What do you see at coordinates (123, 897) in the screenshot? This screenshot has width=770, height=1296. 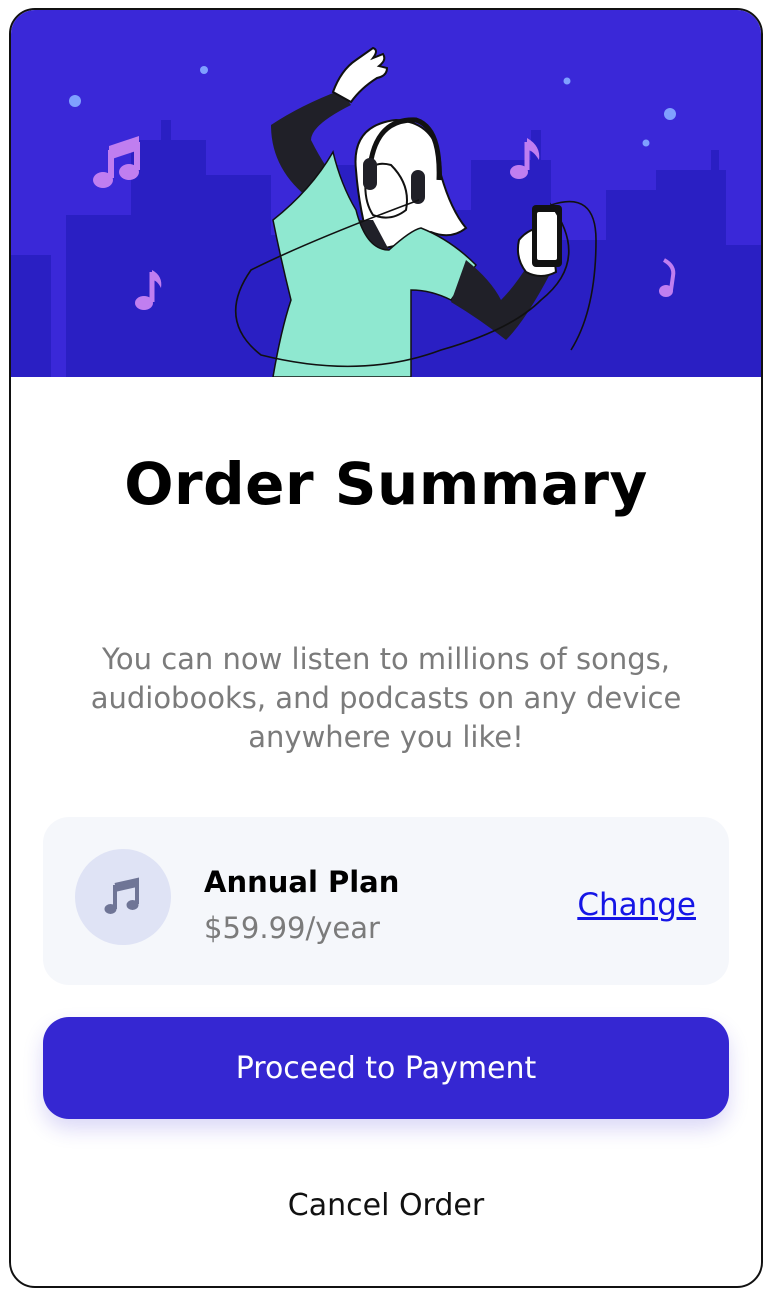 I see `music-note-icon` at bounding box center [123, 897].